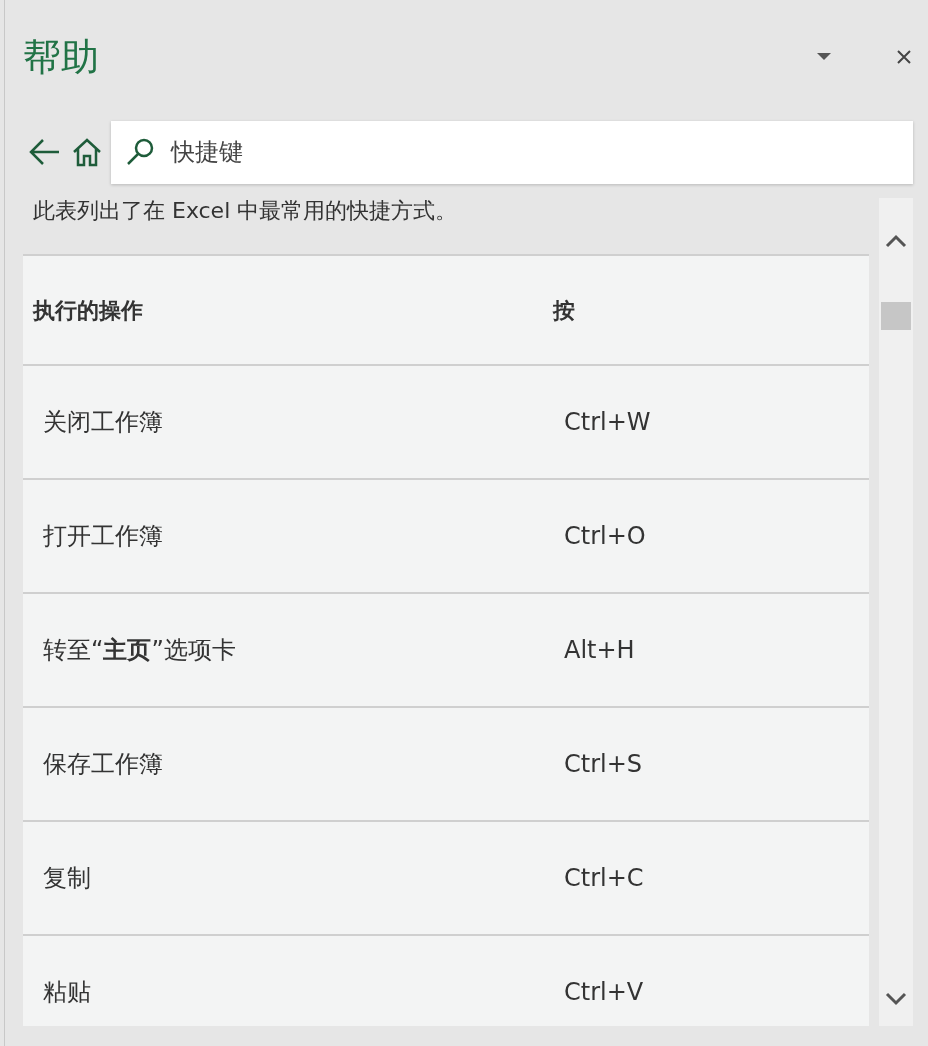 The image size is (928, 1046). What do you see at coordinates (904, 57) in the screenshot?
I see `close-icon` at bounding box center [904, 57].